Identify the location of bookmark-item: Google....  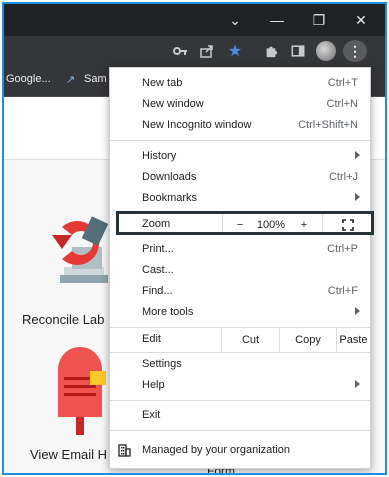
(28, 79).